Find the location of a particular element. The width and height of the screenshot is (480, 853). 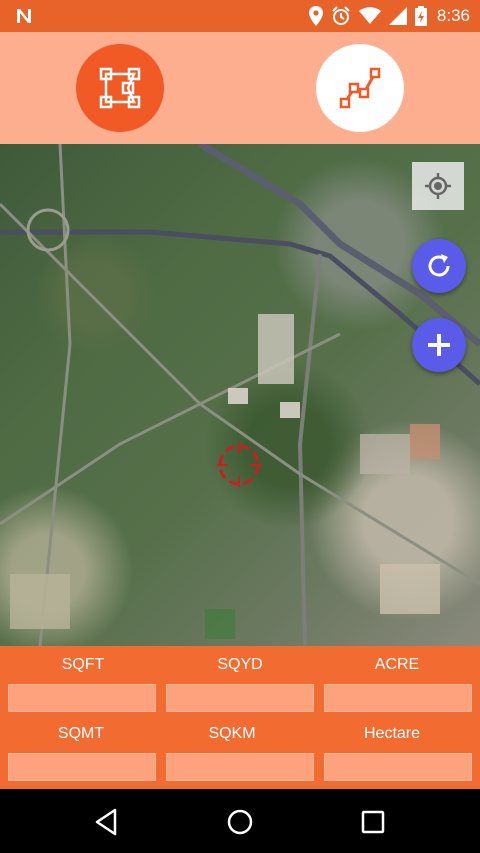

acre-value-field is located at coordinates (398, 698).